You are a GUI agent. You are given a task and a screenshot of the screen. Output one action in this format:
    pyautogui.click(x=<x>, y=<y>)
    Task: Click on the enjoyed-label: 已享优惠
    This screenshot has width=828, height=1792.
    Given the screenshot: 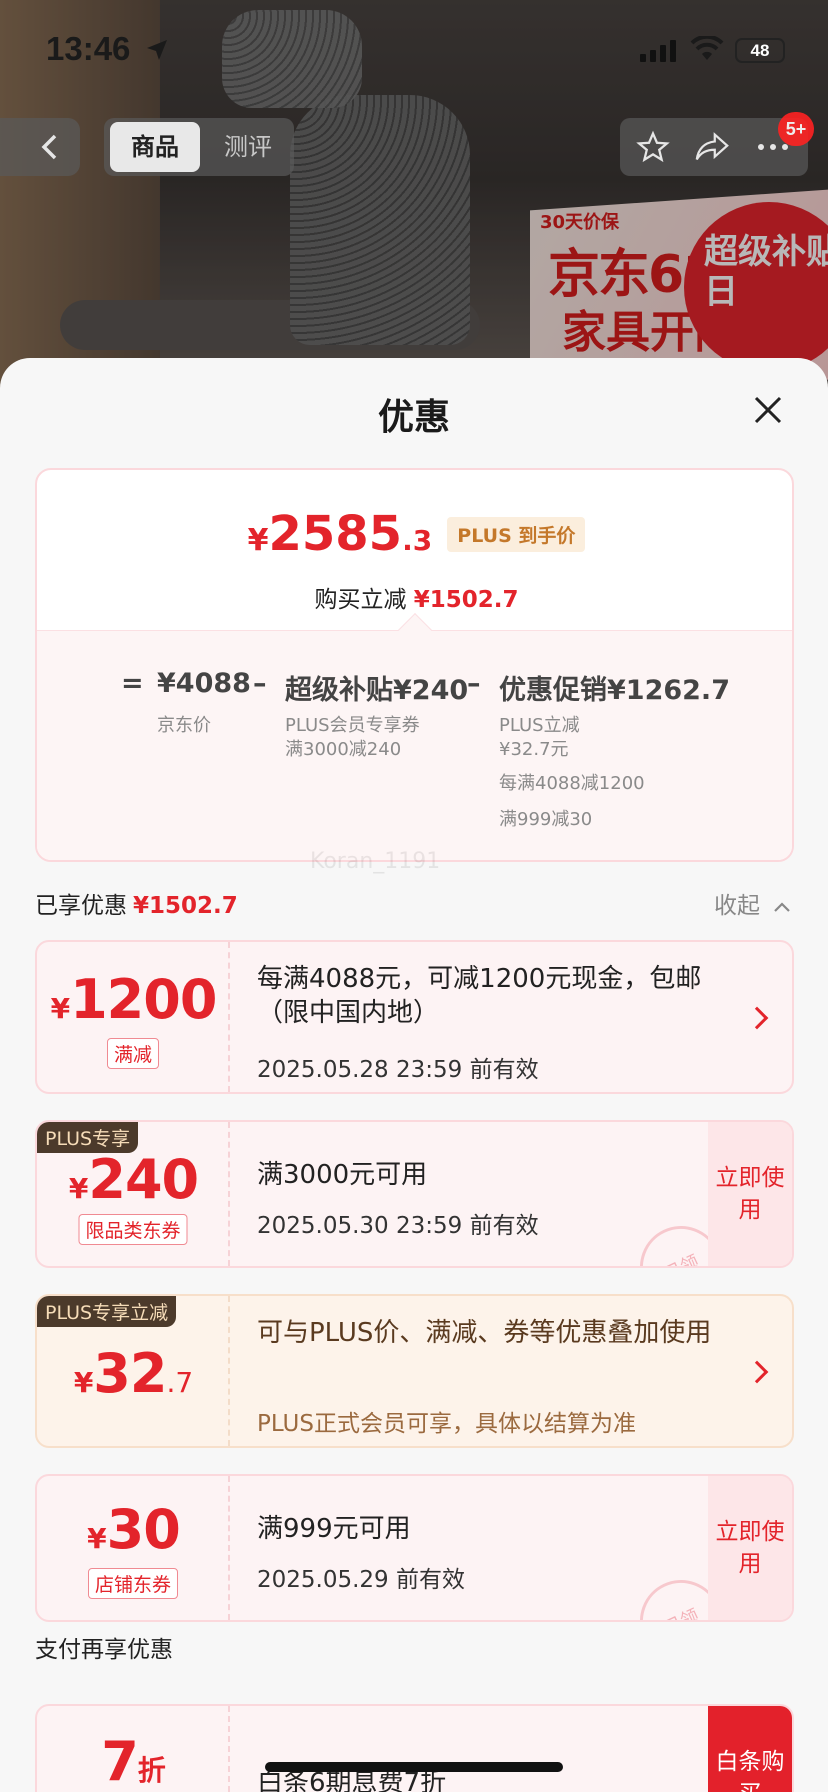 What is the action you would take?
    pyautogui.click(x=81, y=906)
    